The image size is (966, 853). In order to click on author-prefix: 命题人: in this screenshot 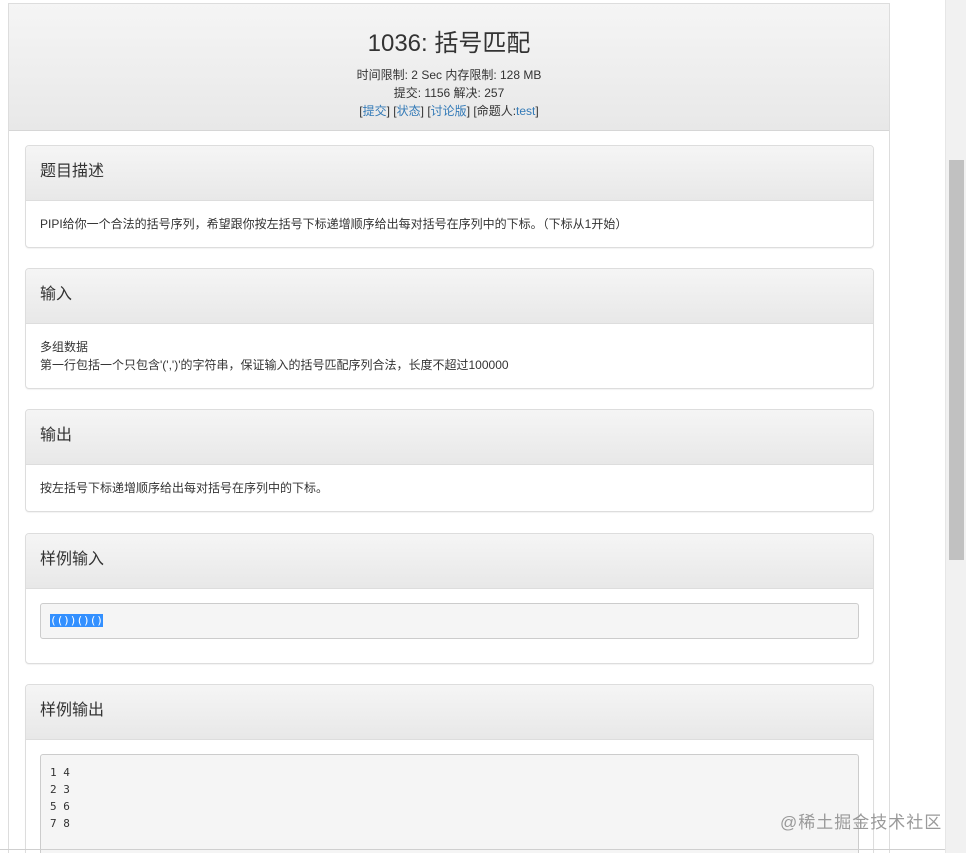, I will do `click(496, 111)`.